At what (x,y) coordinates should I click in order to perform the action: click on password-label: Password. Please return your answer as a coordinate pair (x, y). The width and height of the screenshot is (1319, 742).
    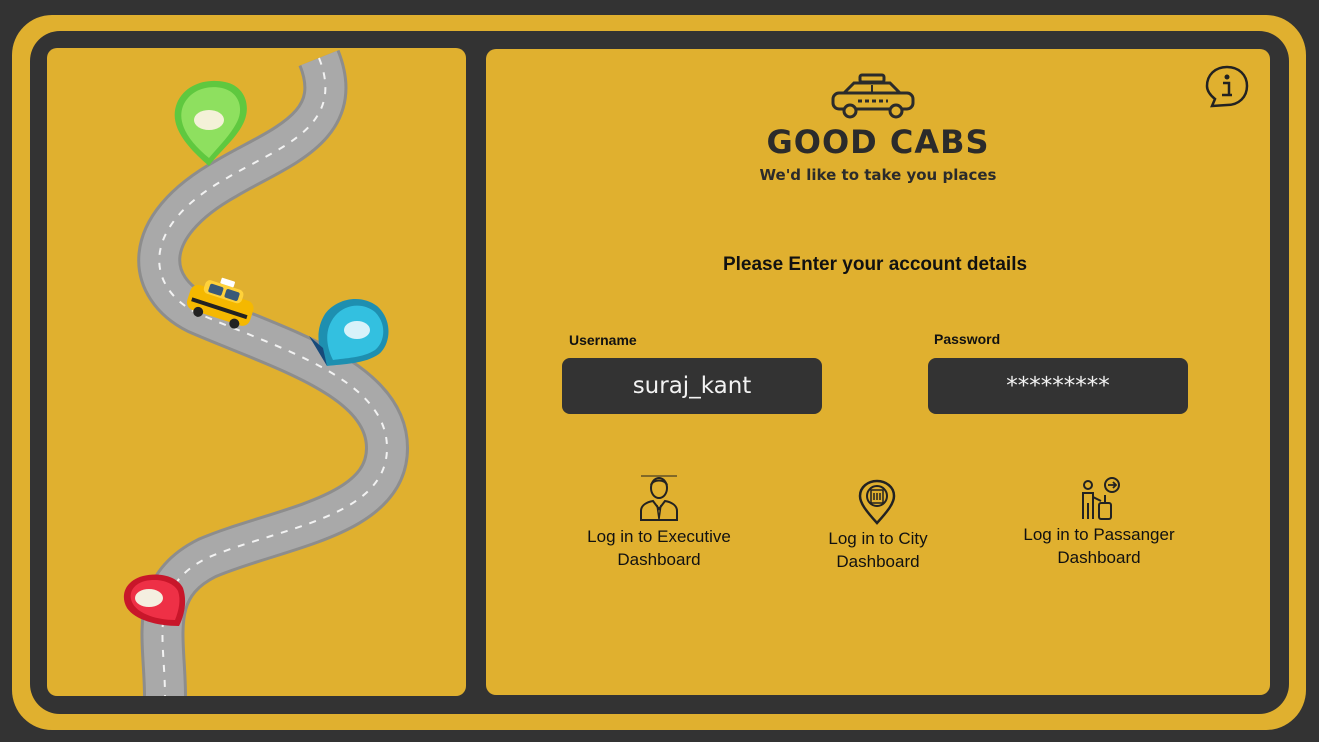
    Looking at the image, I should click on (967, 339).